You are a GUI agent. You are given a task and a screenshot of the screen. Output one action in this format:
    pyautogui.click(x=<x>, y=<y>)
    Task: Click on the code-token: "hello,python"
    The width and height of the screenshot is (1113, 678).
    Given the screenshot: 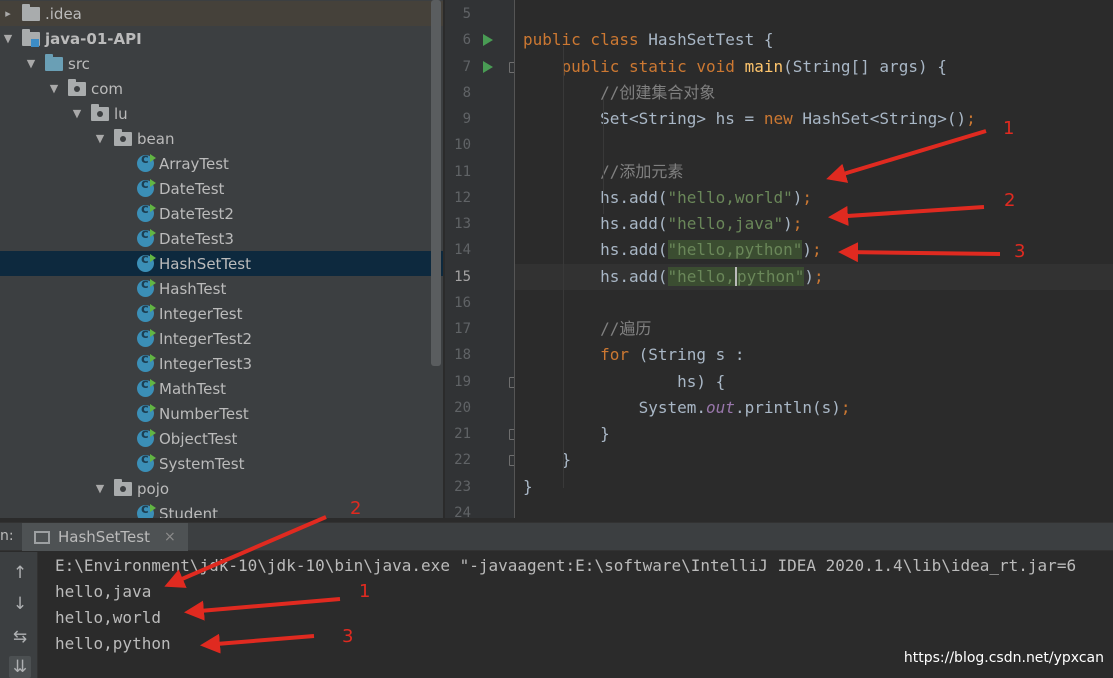 What is the action you would take?
    pyautogui.click(x=735, y=250)
    